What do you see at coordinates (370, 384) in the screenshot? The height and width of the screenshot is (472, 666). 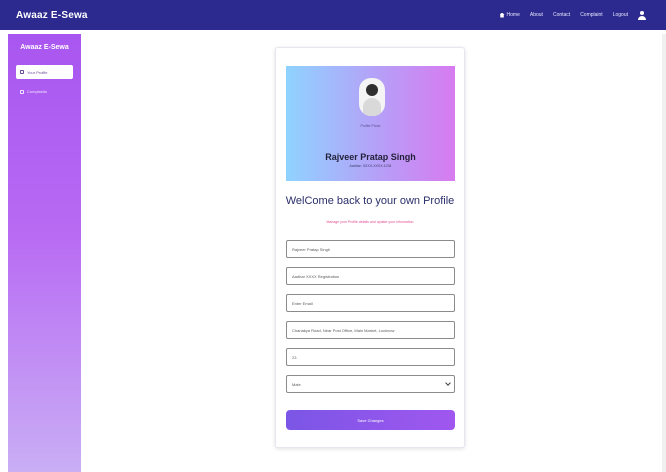 I see `gender-select: Male` at bounding box center [370, 384].